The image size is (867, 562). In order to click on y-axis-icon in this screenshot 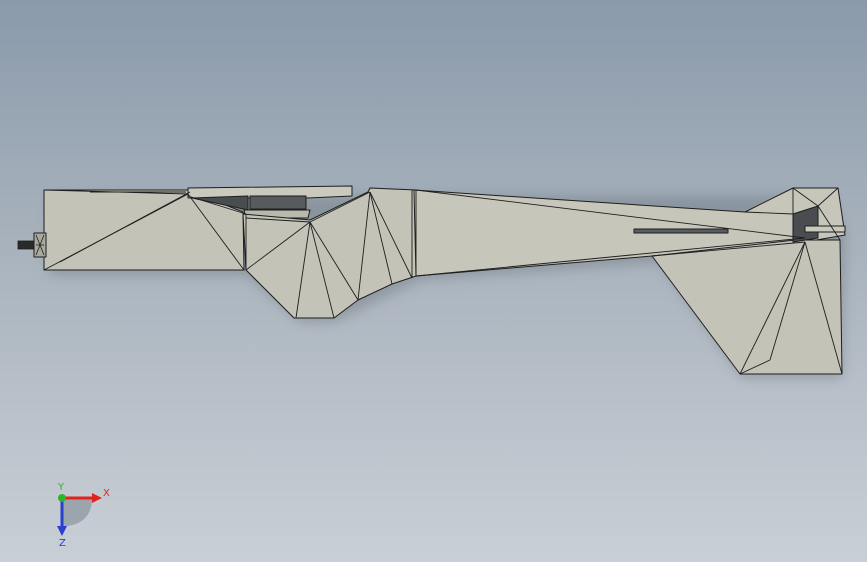, I will do `click(62, 498)`.